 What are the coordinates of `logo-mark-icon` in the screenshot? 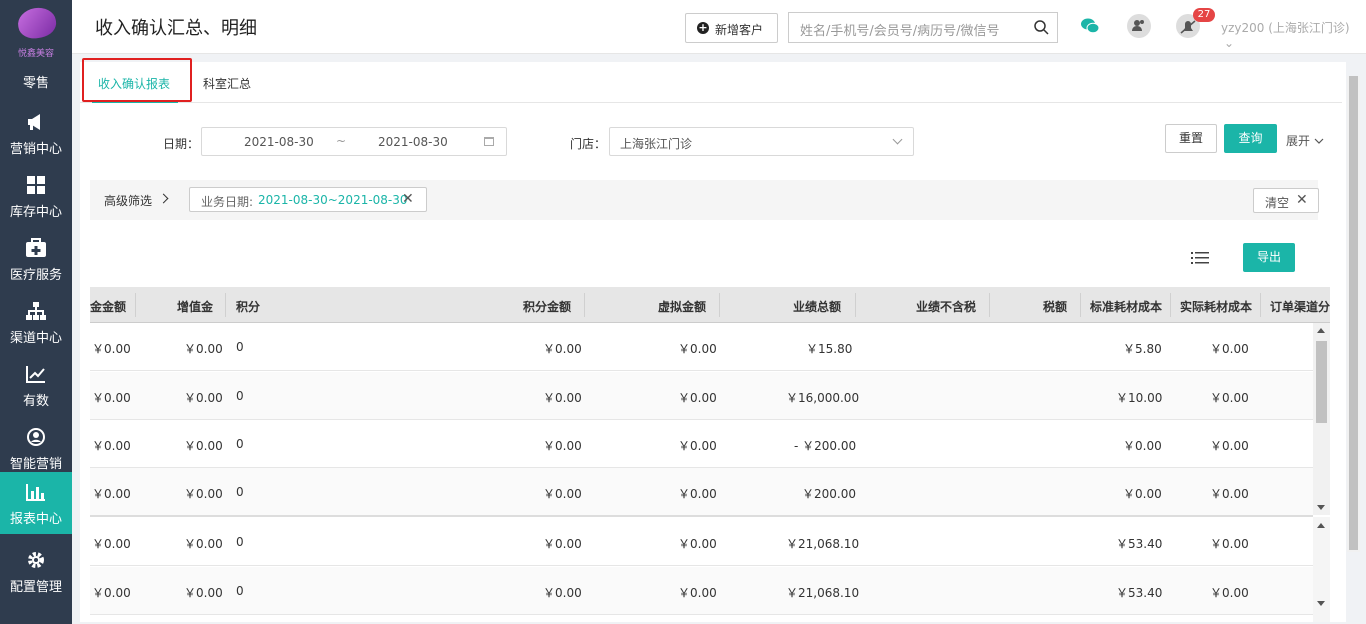 It's located at (37, 23).